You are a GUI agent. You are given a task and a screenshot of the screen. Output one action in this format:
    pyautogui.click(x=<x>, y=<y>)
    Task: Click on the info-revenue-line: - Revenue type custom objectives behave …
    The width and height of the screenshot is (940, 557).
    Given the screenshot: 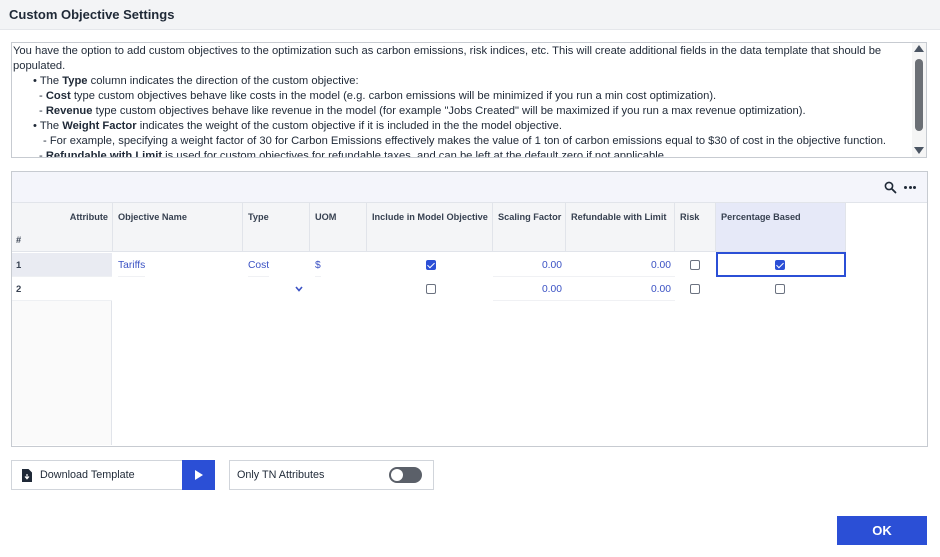 What is the action you would take?
    pyautogui.click(x=422, y=111)
    